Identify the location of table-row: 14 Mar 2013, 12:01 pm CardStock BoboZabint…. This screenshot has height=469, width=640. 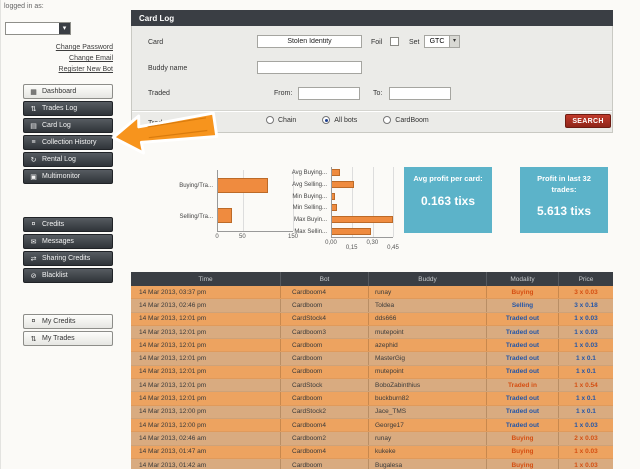
(372, 386).